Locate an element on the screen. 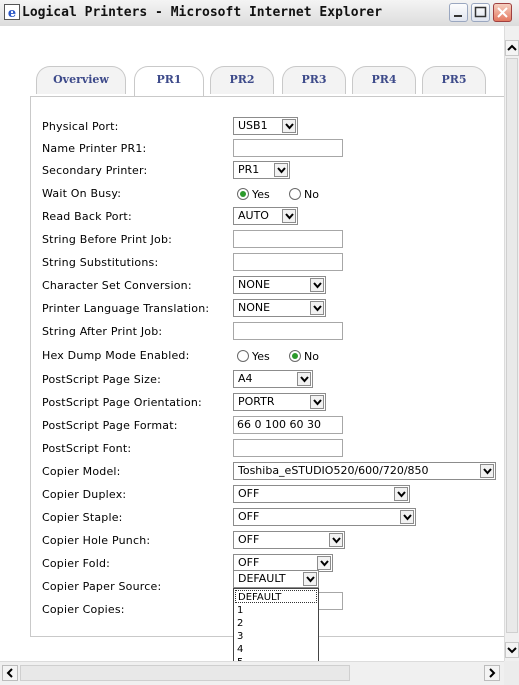 The height and width of the screenshot is (685, 519). language-translation-value: NONE is located at coordinates (254, 307).